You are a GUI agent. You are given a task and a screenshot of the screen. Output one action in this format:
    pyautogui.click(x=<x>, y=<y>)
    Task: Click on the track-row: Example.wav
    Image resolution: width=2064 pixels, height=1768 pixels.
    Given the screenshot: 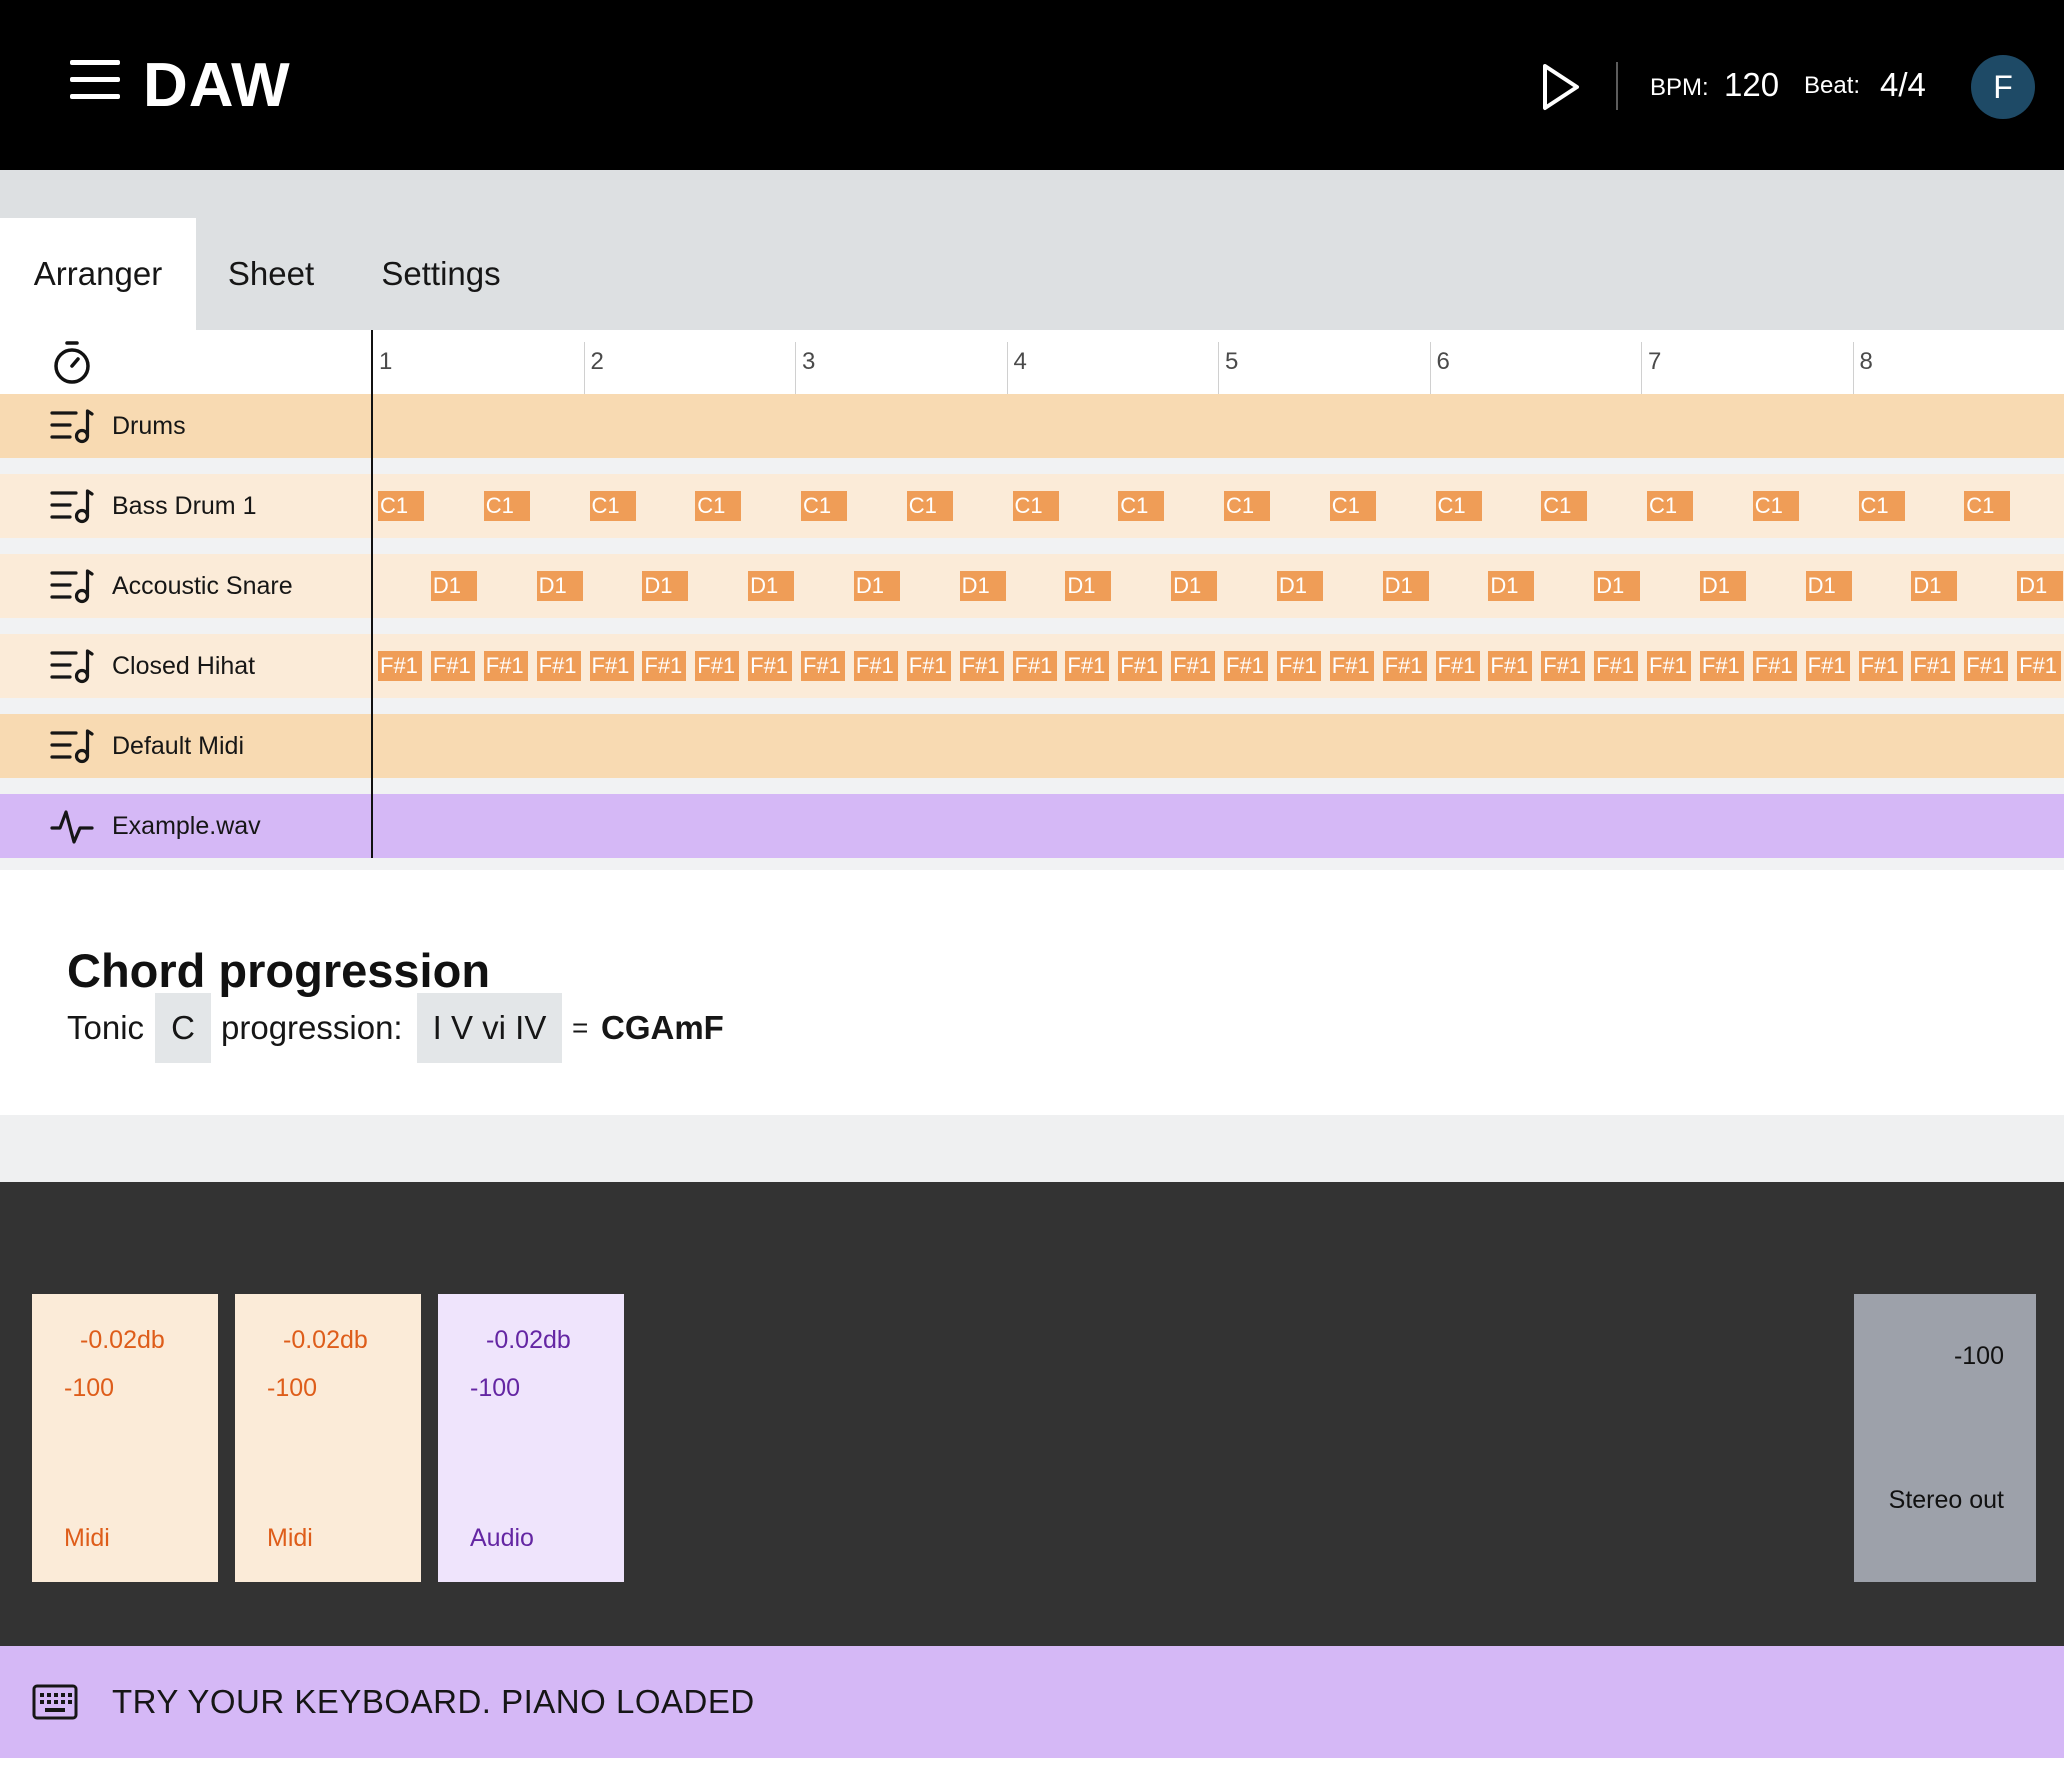 What is the action you would take?
    pyautogui.click(x=1032, y=826)
    